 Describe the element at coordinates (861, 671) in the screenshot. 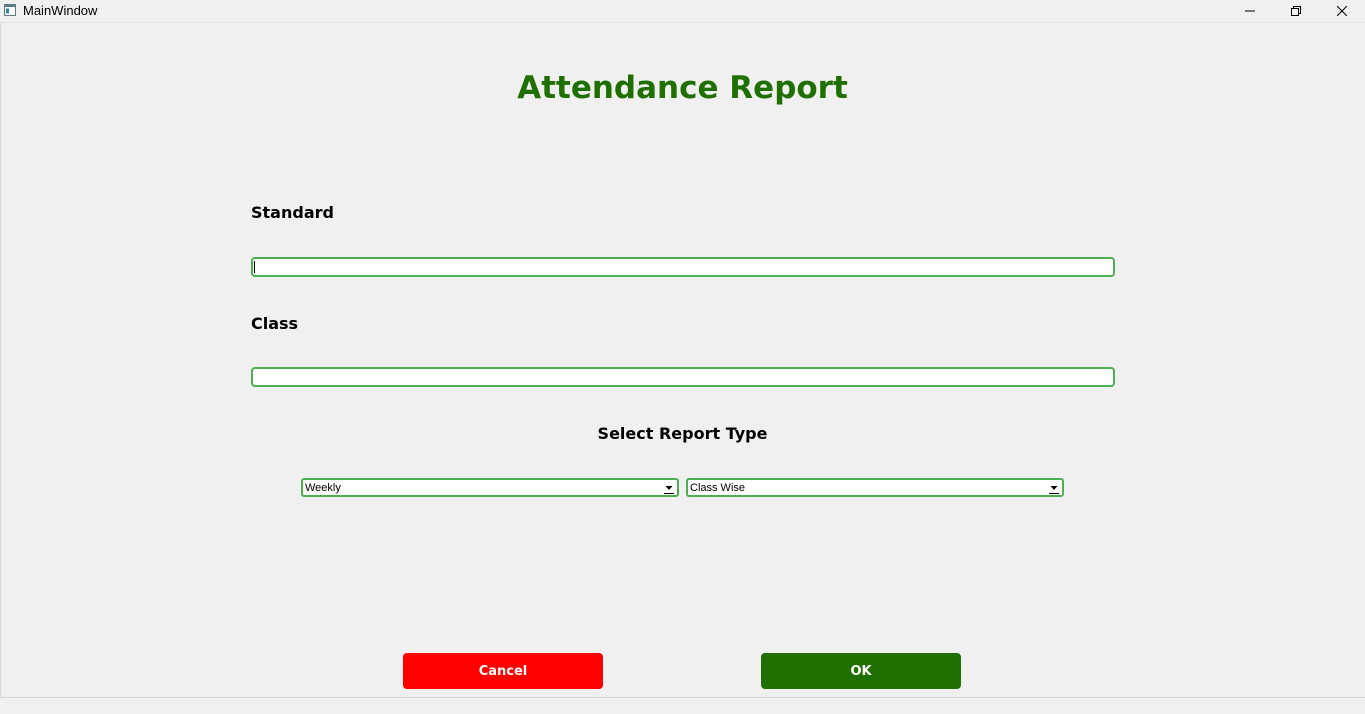

I see `ok-button: OK` at that location.